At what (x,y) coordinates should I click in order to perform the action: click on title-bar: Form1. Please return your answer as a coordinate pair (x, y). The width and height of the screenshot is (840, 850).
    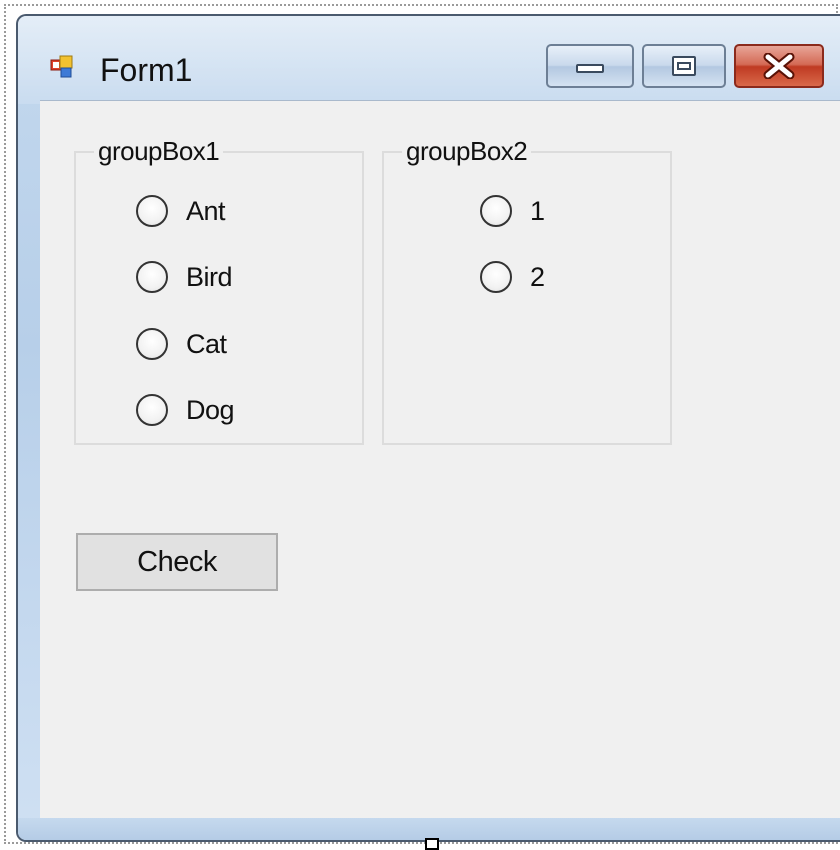
    Looking at the image, I should click on (429, 58).